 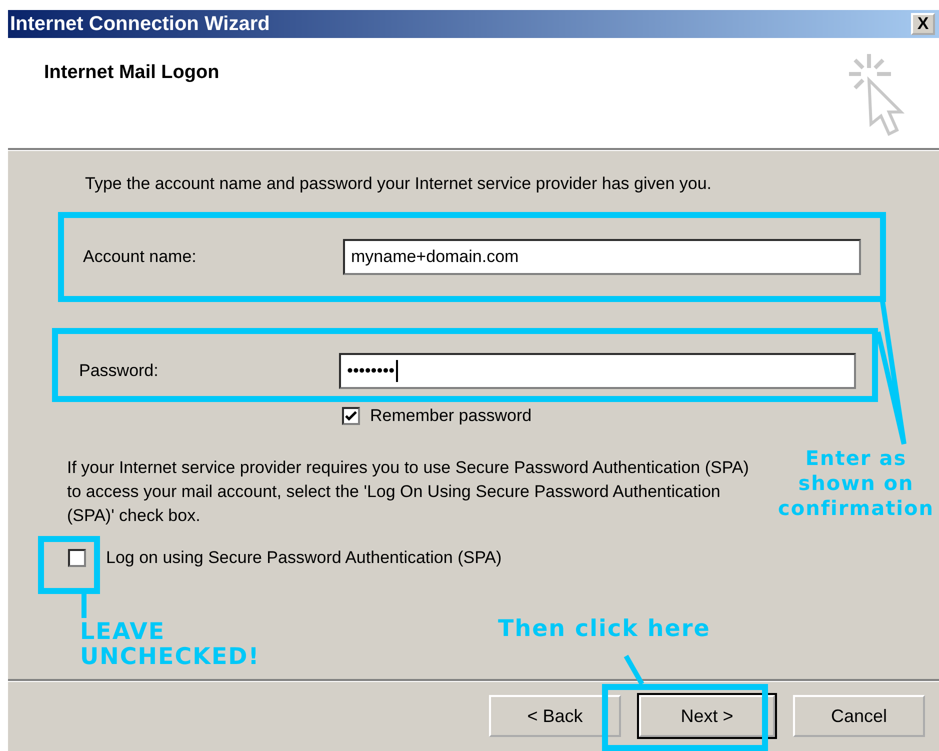 What do you see at coordinates (304, 558) in the screenshot?
I see `checkbox-label: Log on using Secure Password Authentication (SPA)` at bounding box center [304, 558].